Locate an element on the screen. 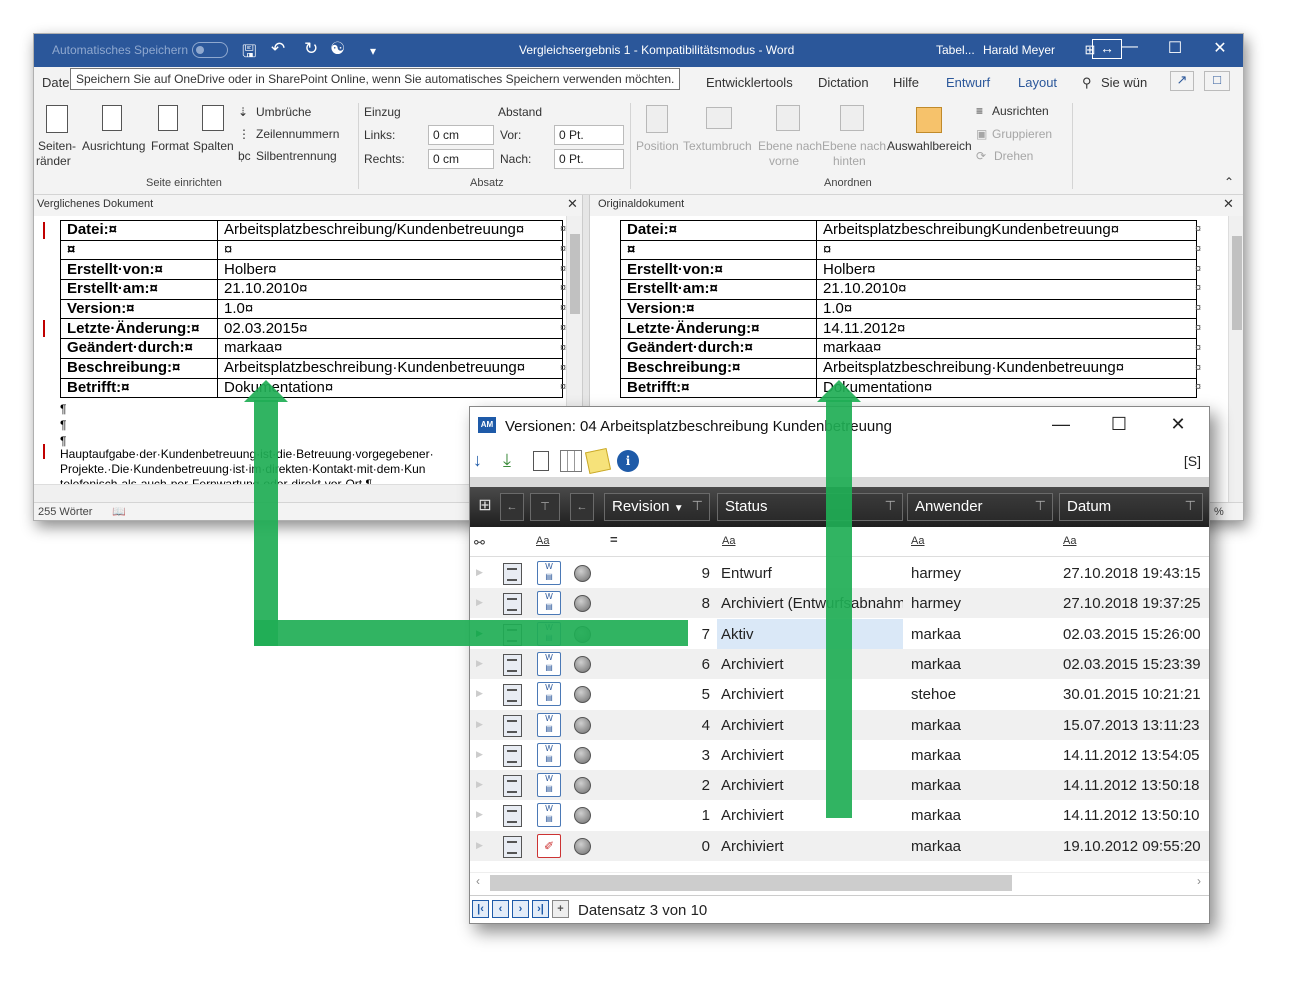  tell-me-input: Sie wün is located at coordinates (1124, 82).